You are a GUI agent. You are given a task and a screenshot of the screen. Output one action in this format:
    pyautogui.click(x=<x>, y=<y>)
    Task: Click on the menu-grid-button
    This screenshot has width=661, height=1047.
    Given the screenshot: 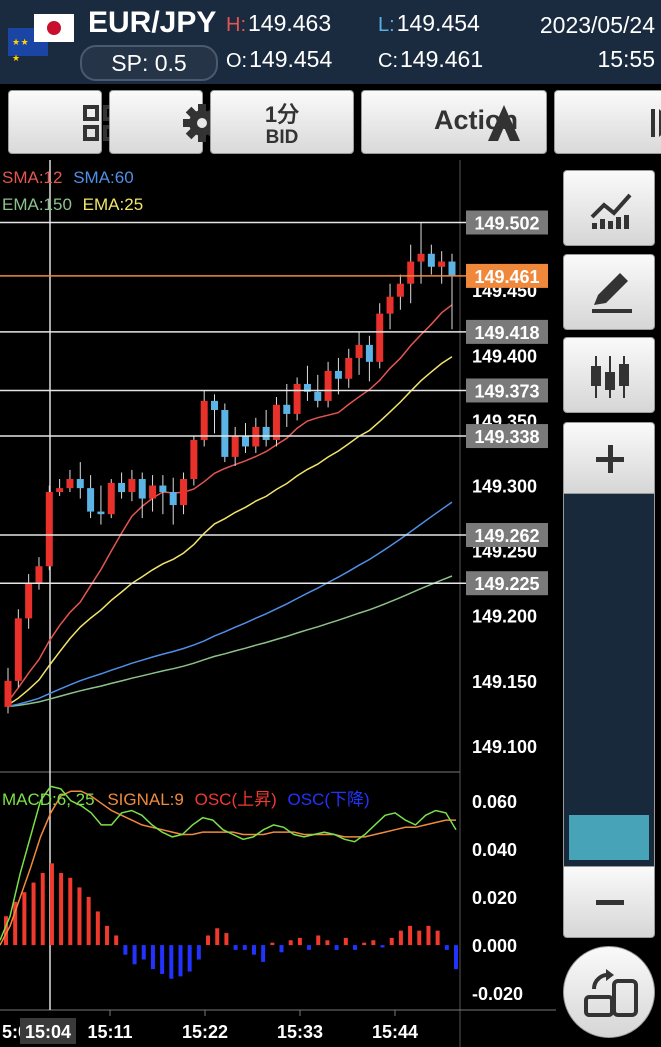 What is the action you would take?
    pyautogui.click(x=63, y=122)
    